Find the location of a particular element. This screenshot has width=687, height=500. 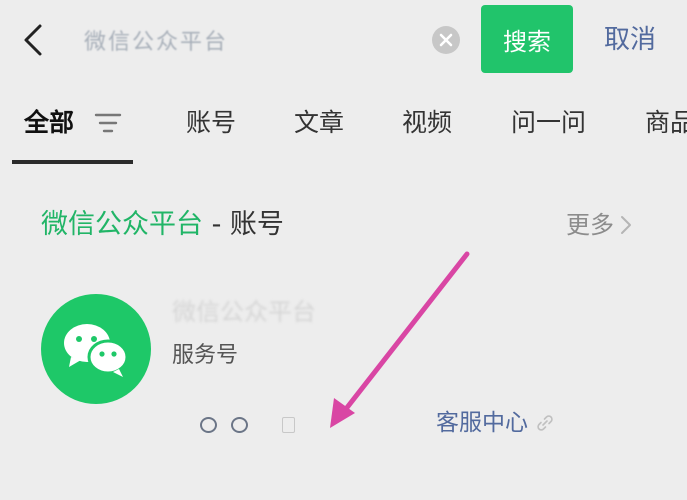

chevron-left-icon is located at coordinates (33, 40).